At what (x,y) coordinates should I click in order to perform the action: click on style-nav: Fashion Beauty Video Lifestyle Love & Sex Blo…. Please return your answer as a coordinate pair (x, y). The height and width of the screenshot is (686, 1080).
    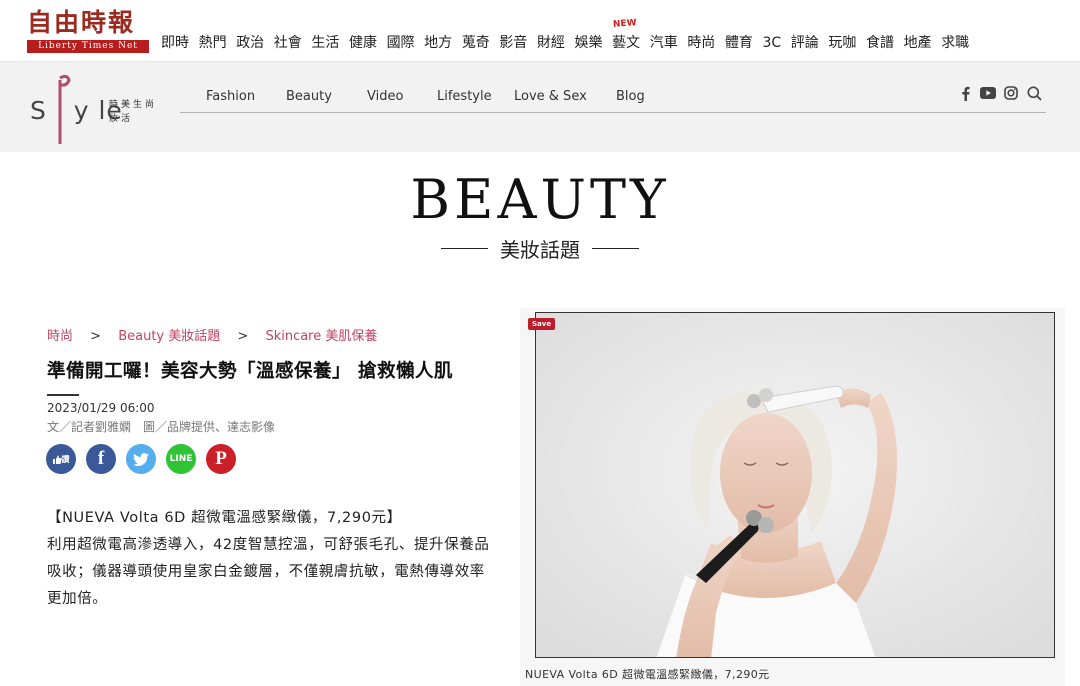
    Looking at the image, I should click on (613, 101).